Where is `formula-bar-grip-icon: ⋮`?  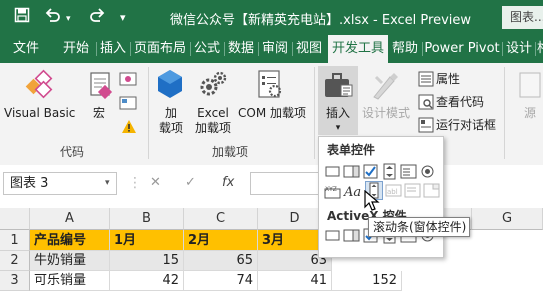 formula-bar-grip-icon: ⋮ is located at coordinates (135, 183).